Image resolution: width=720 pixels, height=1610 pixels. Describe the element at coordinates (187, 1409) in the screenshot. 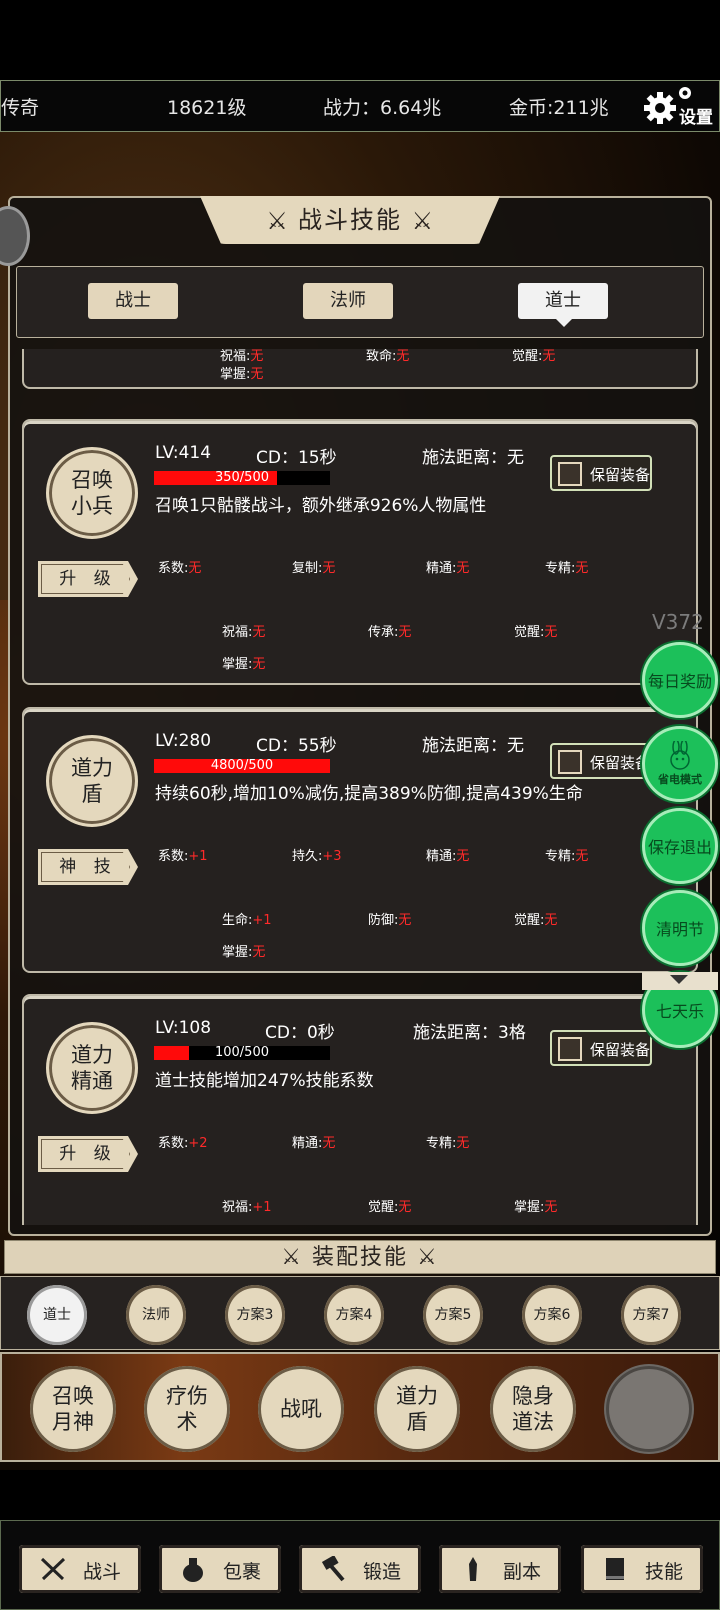

I see `skill-slot: 疗伤术` at that location.